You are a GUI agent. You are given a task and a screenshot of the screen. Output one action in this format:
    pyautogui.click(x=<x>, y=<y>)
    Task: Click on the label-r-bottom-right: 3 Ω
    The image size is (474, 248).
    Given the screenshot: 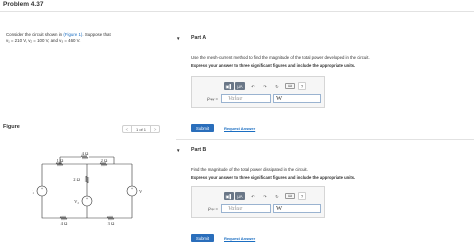 What is the action you would take?
    pyautogui.click(x=111, y=223)
    